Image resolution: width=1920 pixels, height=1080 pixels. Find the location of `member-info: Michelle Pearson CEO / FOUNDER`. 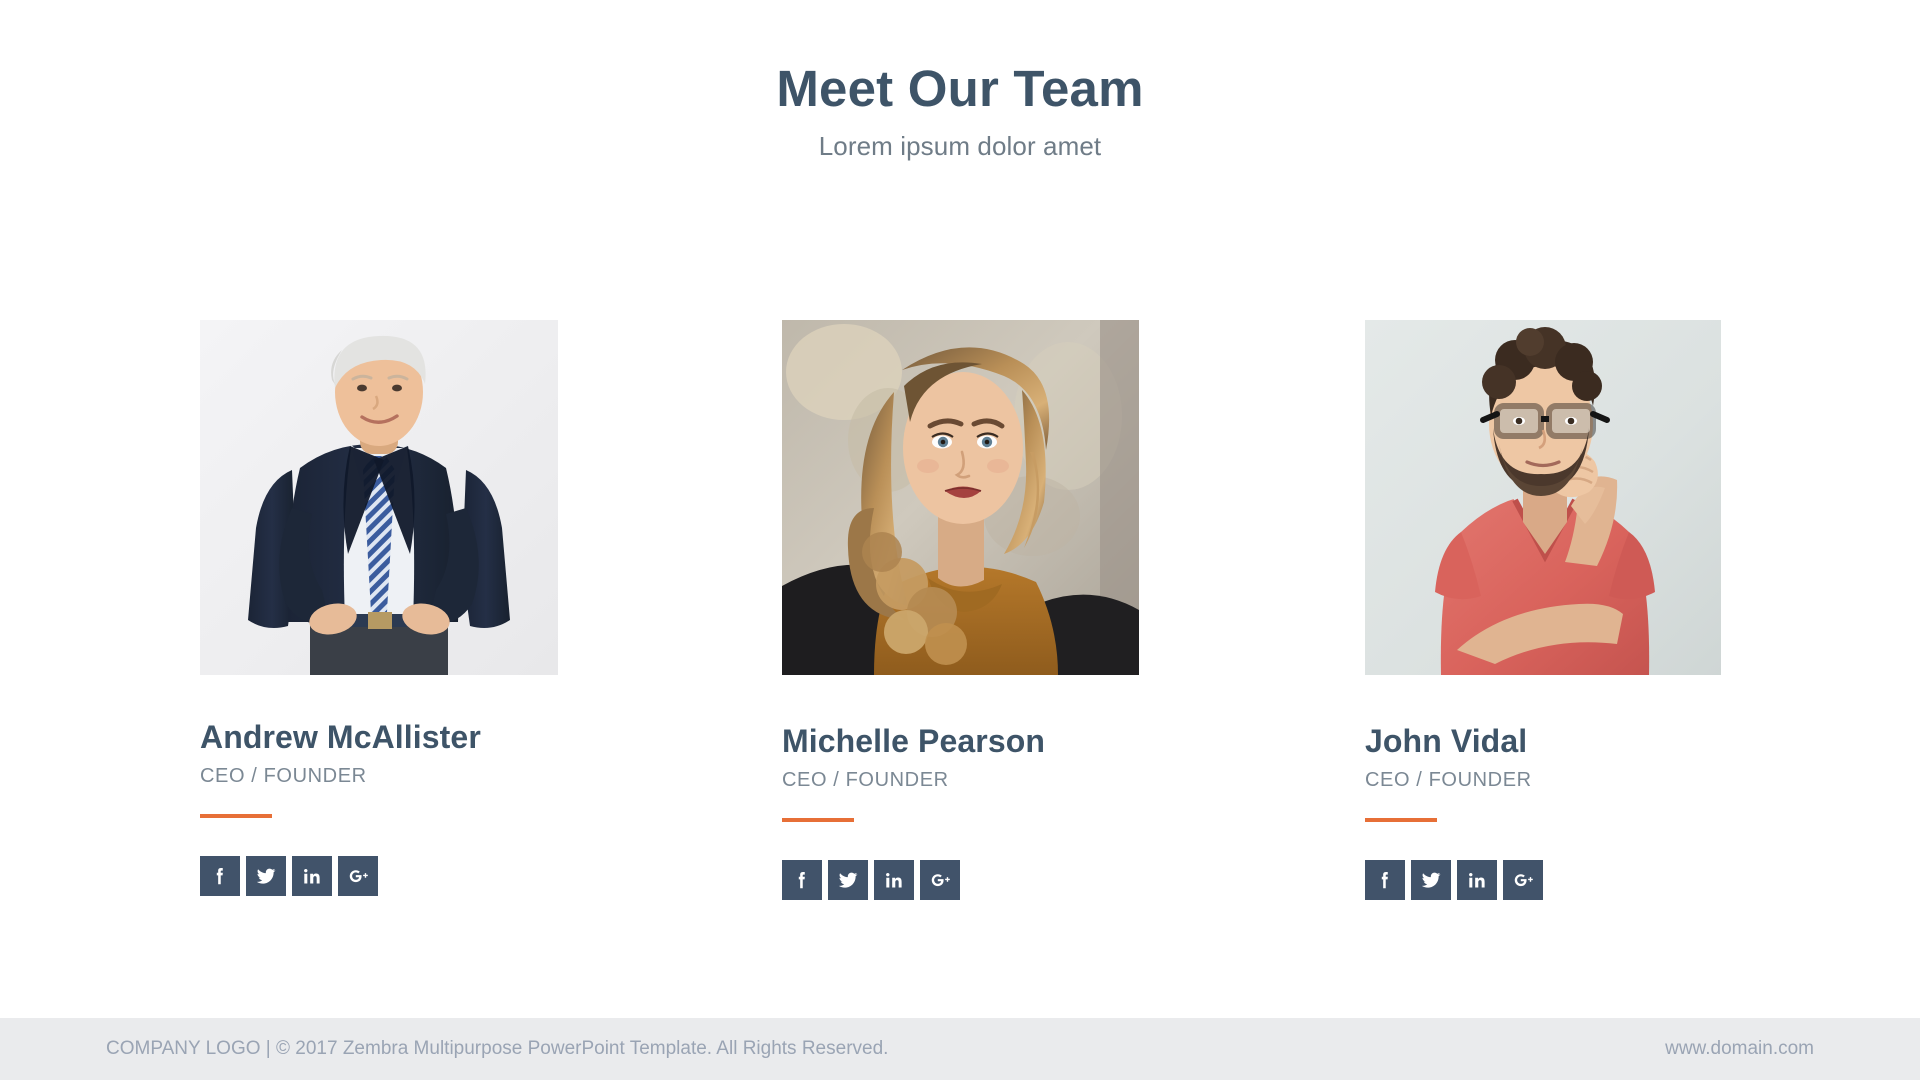

member-info: Michelle Pearson CEO / FOUNDER is located at coordinates (962, 788).